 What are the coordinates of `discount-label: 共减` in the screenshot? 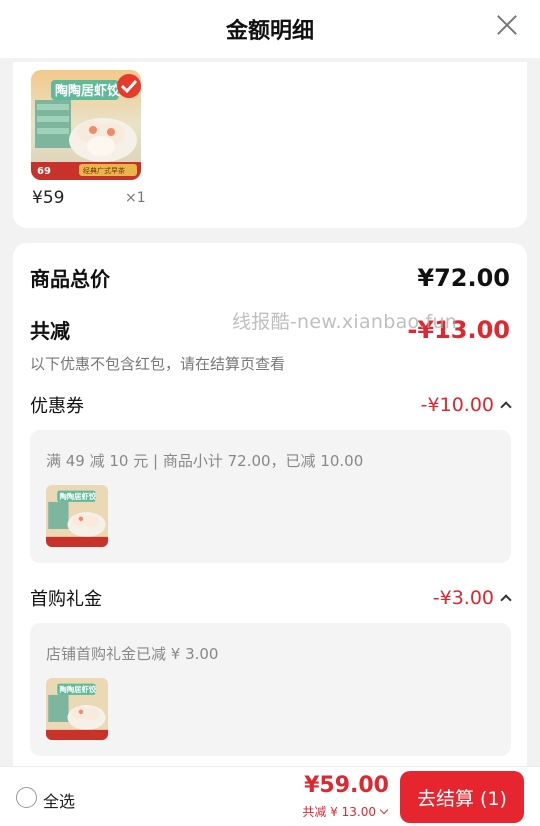 It's located at (50, 331).